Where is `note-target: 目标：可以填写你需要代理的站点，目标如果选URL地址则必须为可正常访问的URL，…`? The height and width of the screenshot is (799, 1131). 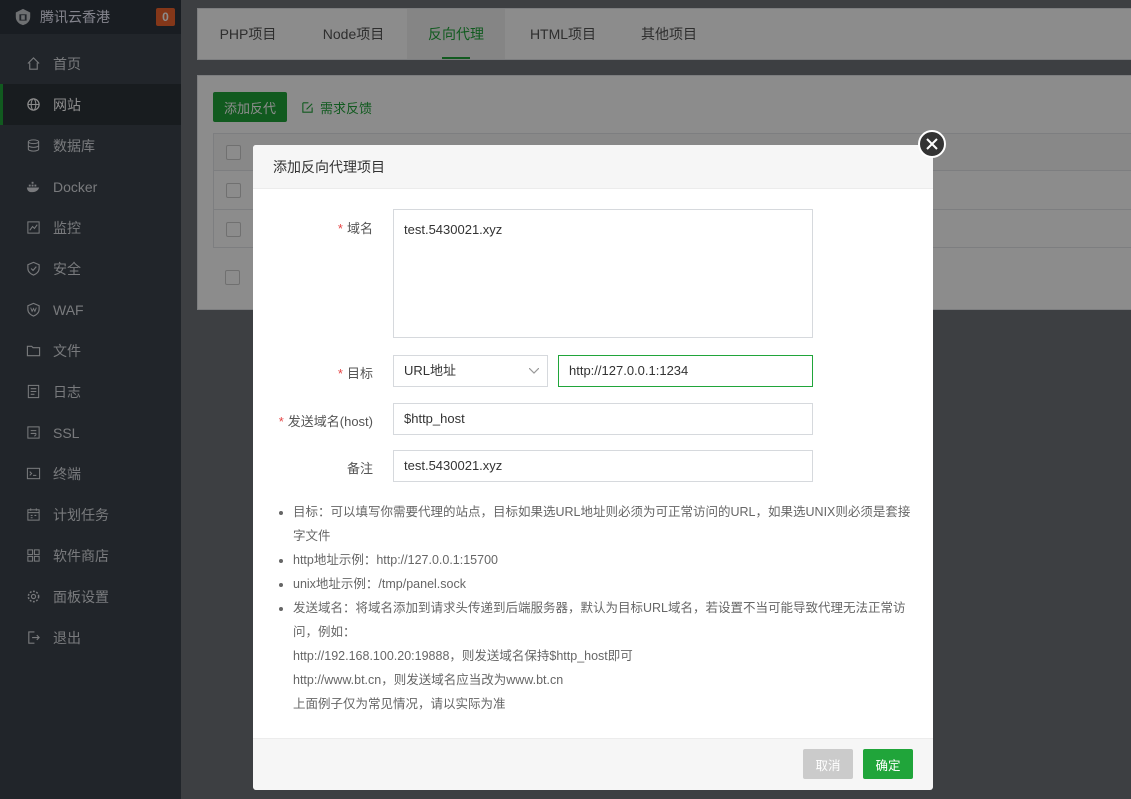 note-target: 目标：可以填写你需要代理的站点，目标如果选URL地址则必须为可正常访问的URL，… is located at coordinates (596, 524).